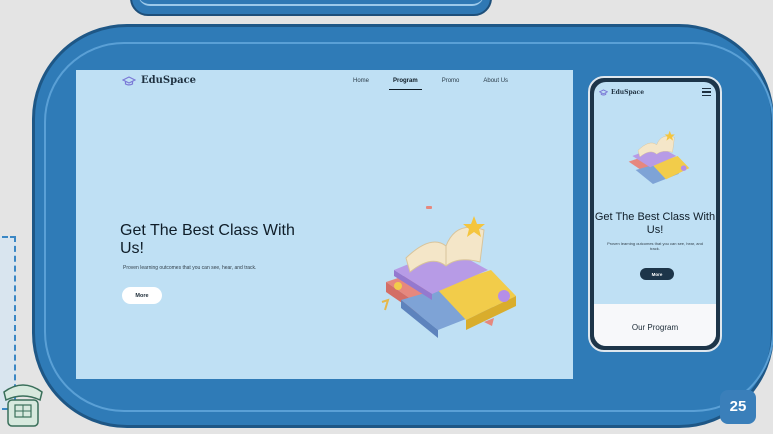 The image size is (773, 434). I want to click on mobile-hero-title: Get The Best Class With Us!, so click(655, 223).